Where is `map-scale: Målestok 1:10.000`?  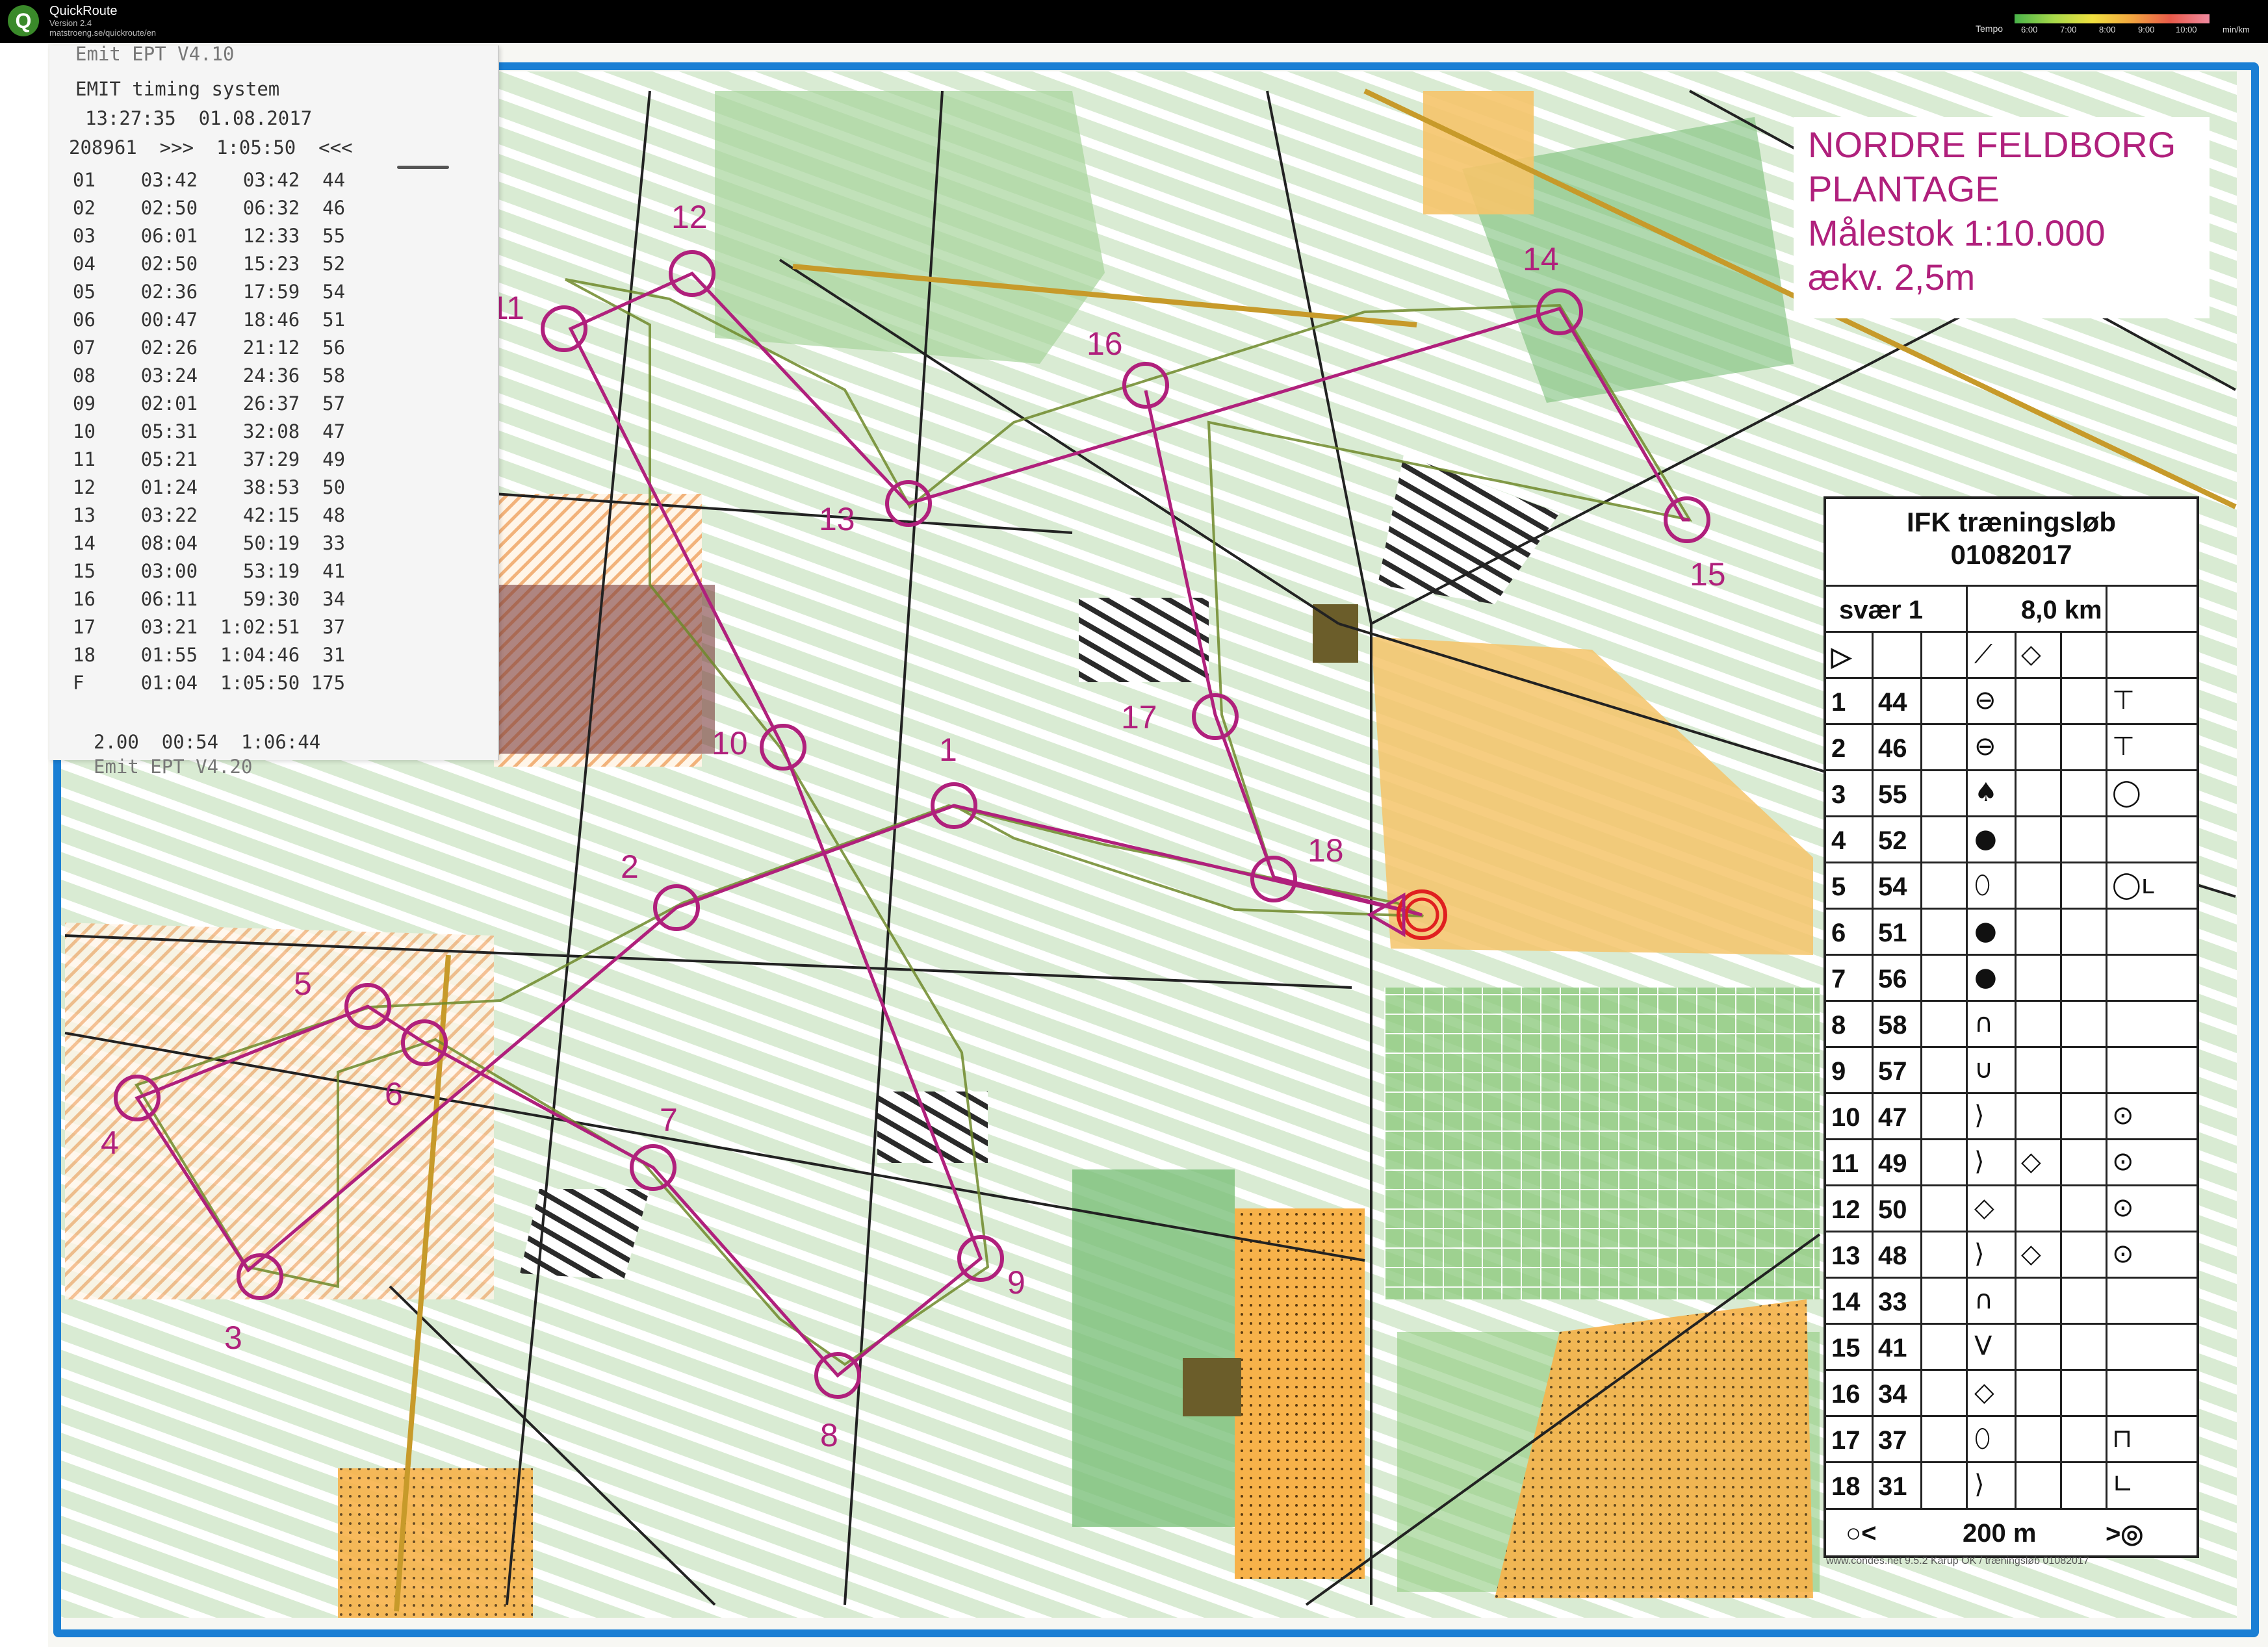
map-scale: Målestok 1:10.000 is located at coordinates (1957, 233).